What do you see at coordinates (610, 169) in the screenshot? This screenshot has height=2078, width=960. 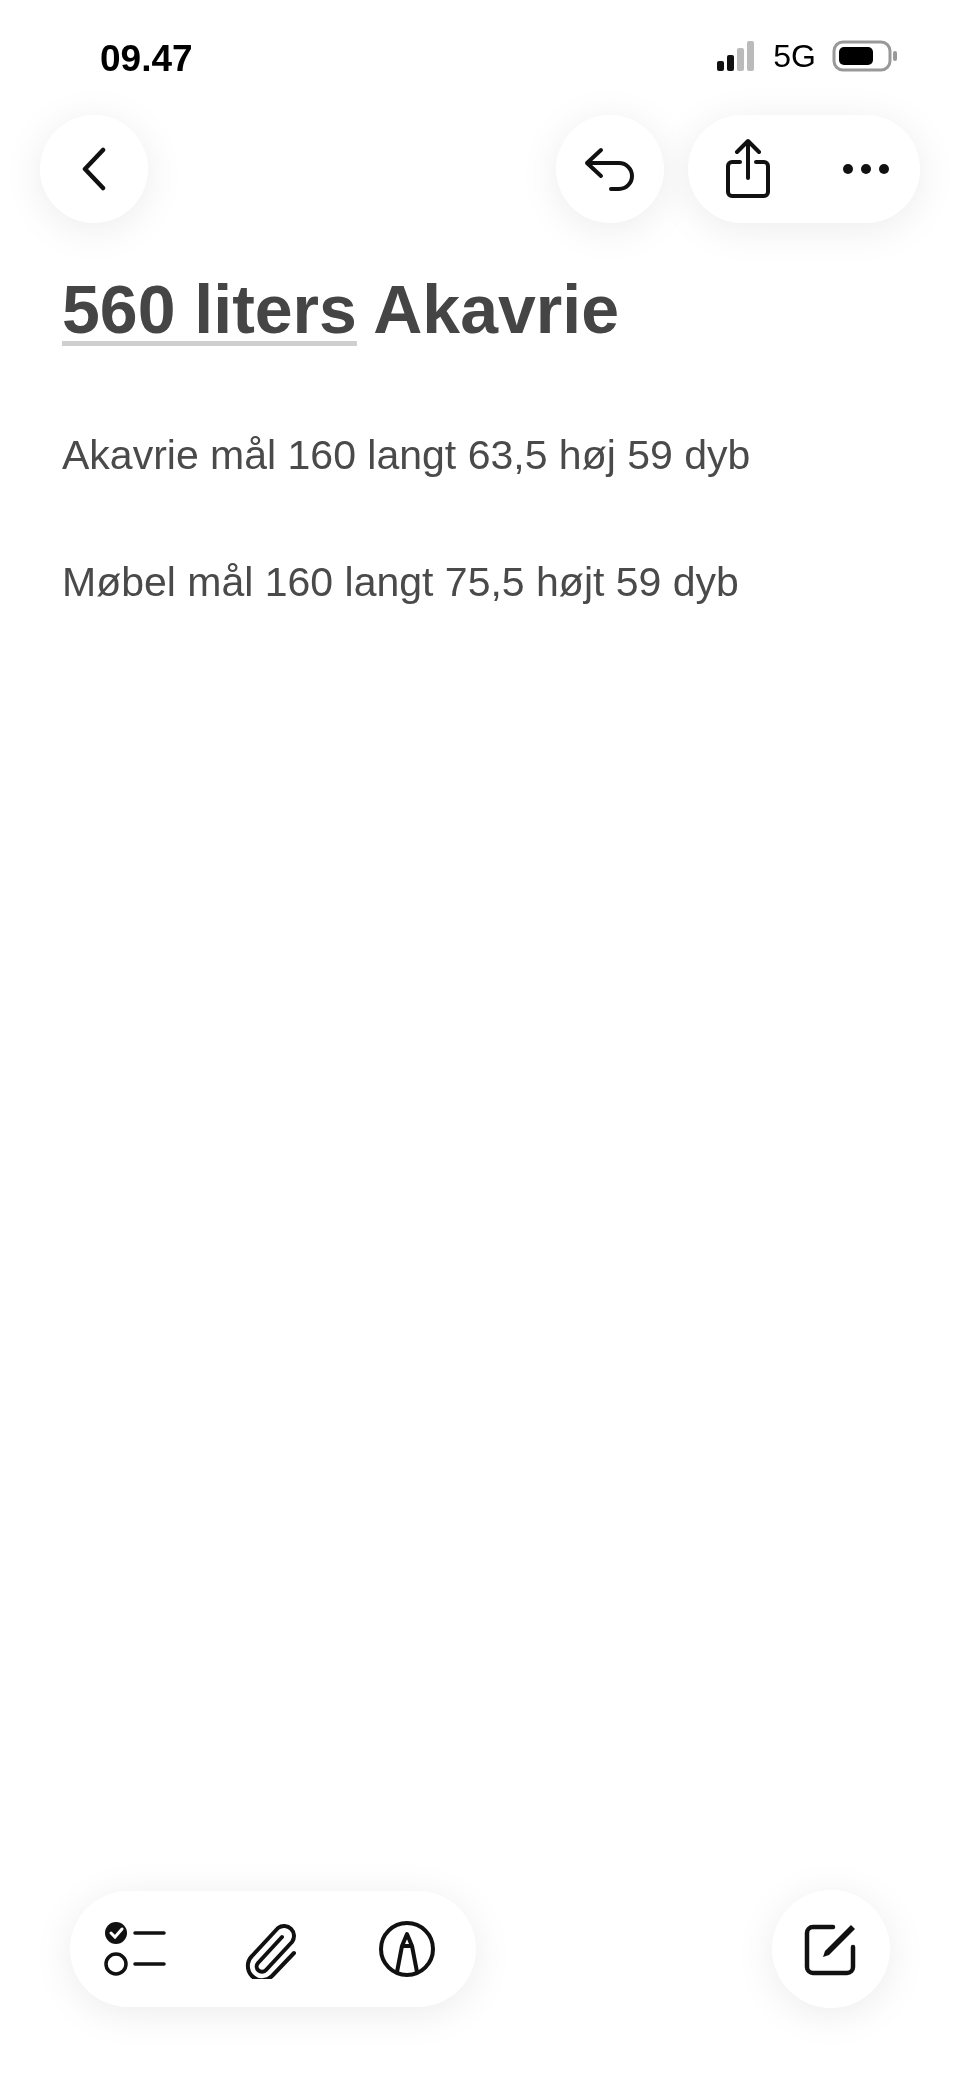 I see `undo-icon` at bounding box center [610, 169].